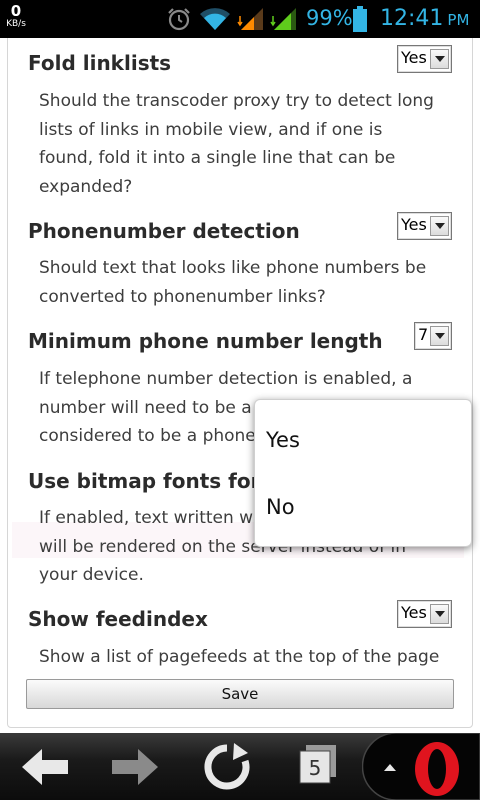 The image size is (480, 800). Describe the element at coordinates (329, 18) in the screenshot. I see `battery-percent: 99%` at that location.